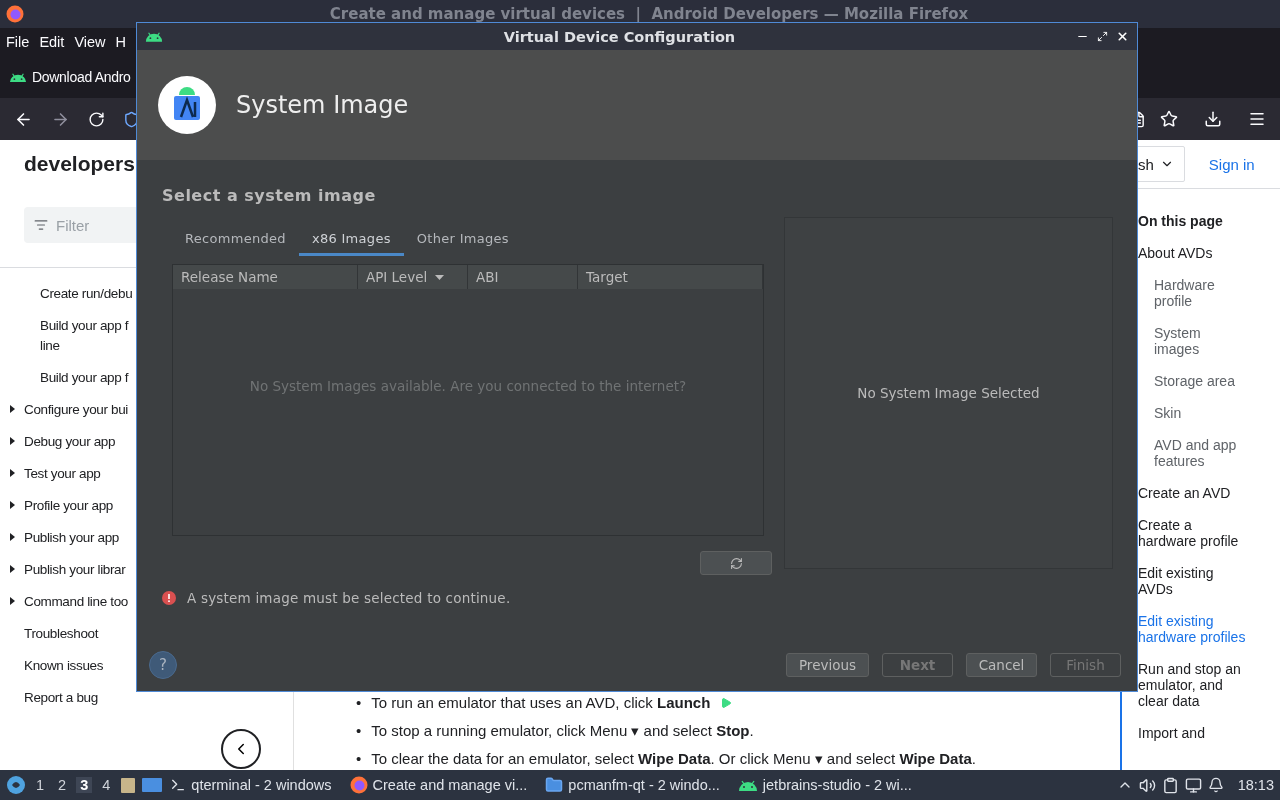 This screenshot has width=1280, height=800. What do you see at coordinates (322, 105) in the screenshot?
I see `page-heading: System Image` at bounding box center [322, 105].